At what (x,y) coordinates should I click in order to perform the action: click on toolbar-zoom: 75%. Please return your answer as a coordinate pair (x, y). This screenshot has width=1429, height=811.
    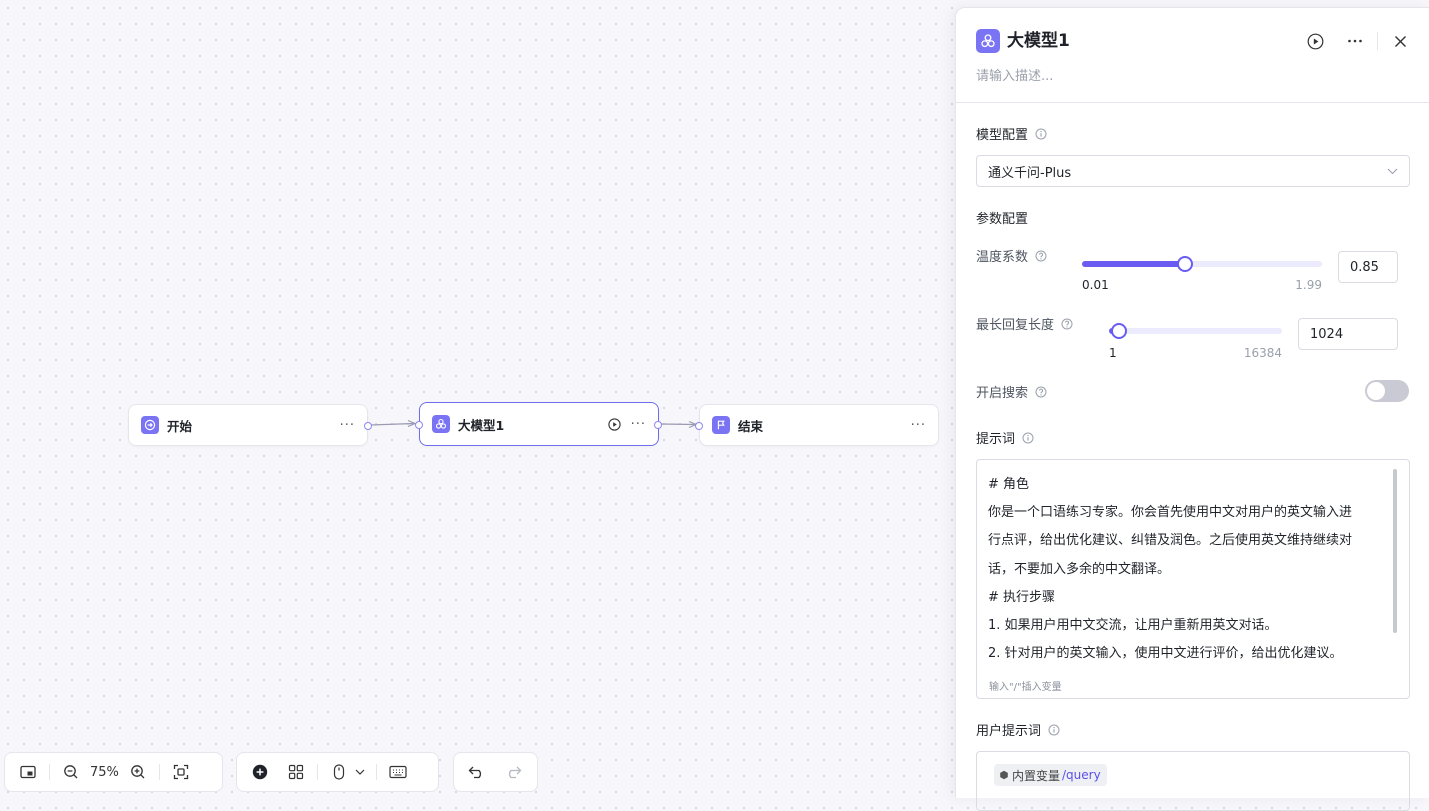
    Looking at the image, I should click on (113, 772).